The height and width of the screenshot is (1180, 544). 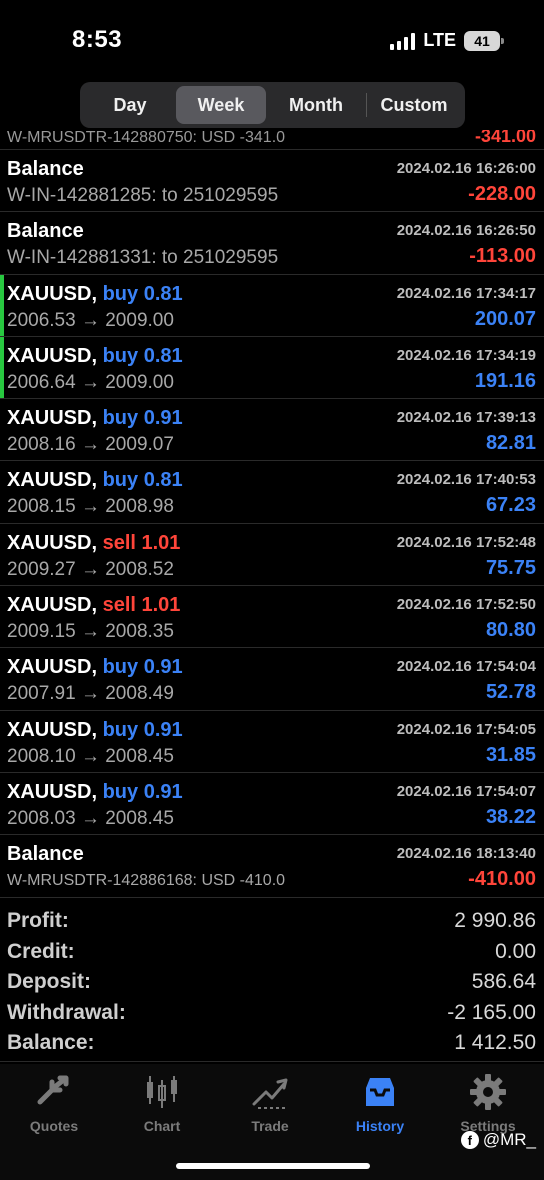 What do you see at coordinates (53, 1090) in the screenshot?
I see `quotes-icon` at bounding box center [53, 1090].